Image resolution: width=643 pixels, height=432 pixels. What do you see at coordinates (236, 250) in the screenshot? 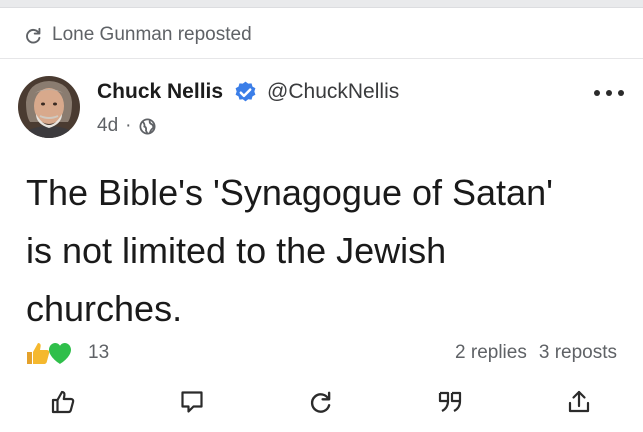
I see `post-text-line: is not limited to the Jewish` at bounding box center [236, 250].